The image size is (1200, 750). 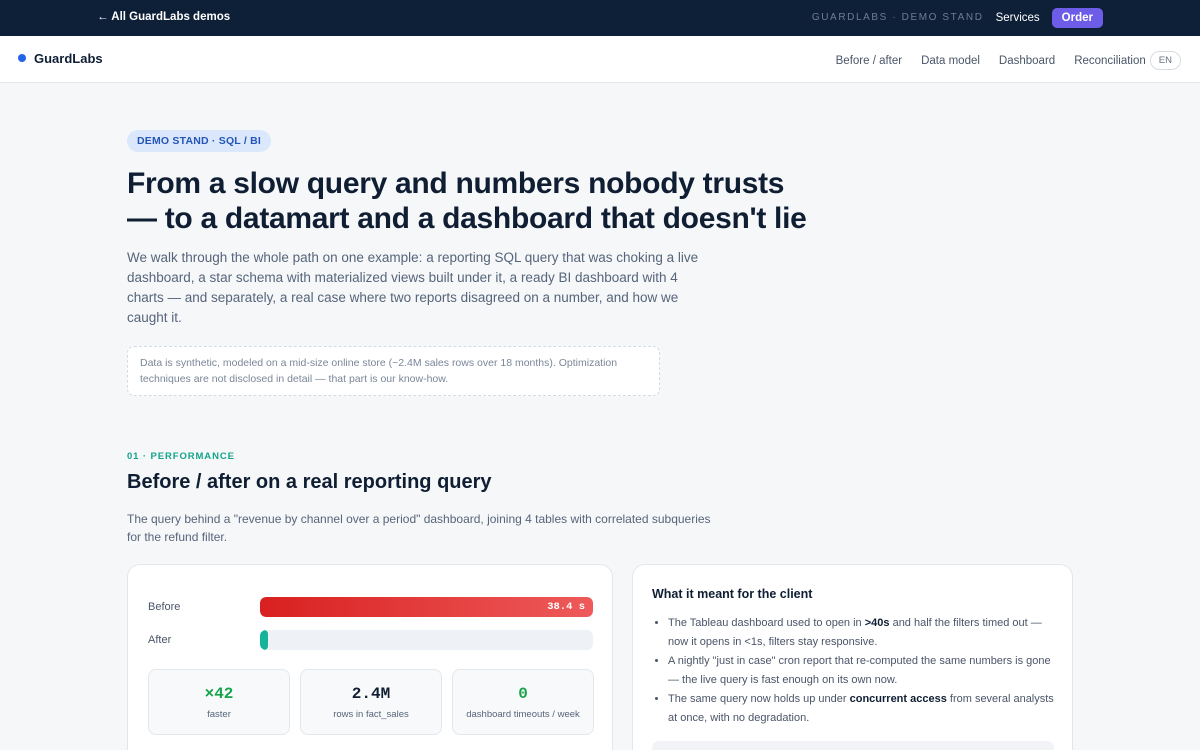 What do you see at coordinates (877, 623) in the screenshot?
I see `list-item-emphasis: >40s` at bounding box center [877, 623].